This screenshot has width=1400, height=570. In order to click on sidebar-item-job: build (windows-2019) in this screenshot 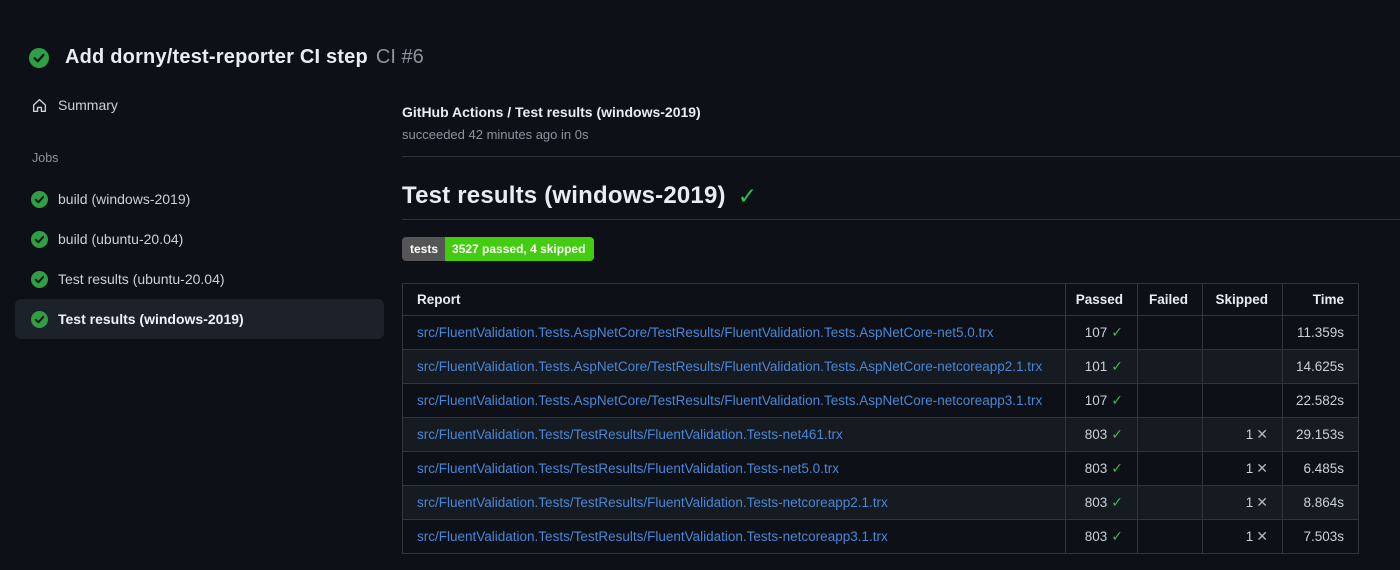, I will do `click(199, 199)`.